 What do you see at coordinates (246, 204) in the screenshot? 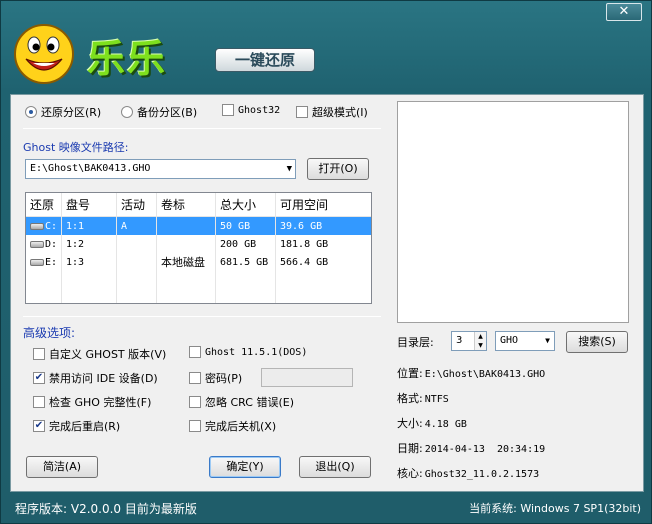
I see `column-header: 总大小` at bounding box center [246, 204].